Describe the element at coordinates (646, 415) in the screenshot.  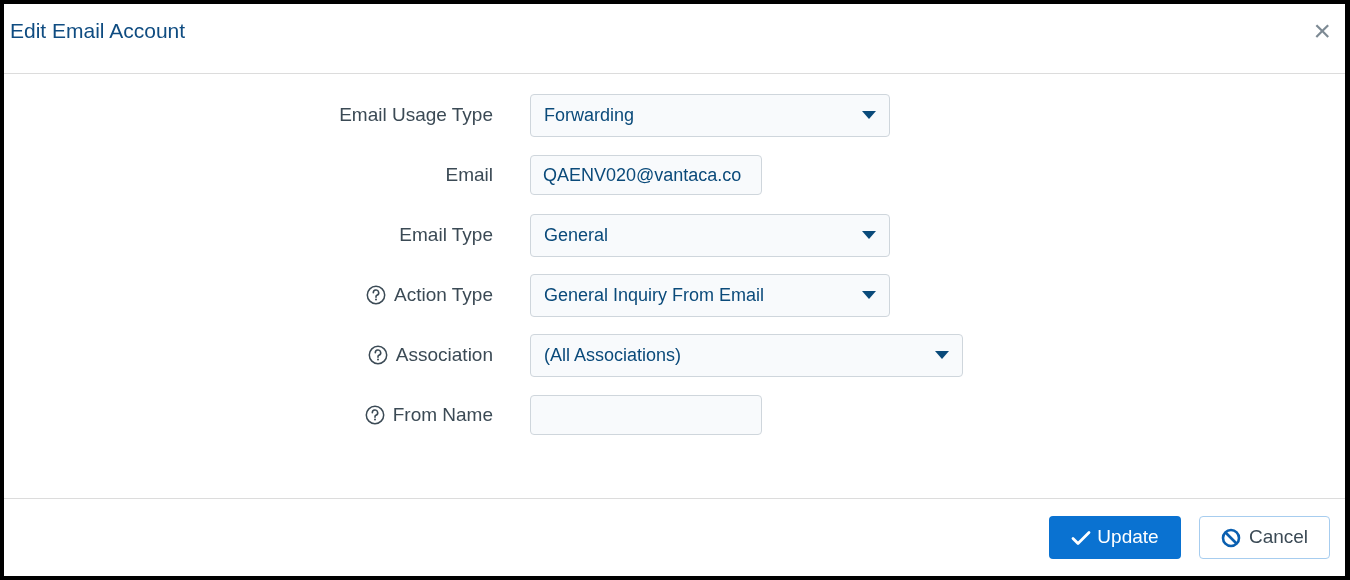
I see `input-field` at that location.